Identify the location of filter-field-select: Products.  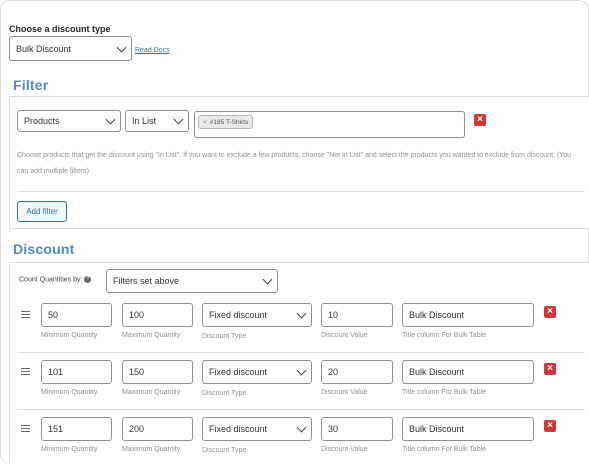
(69, 121).